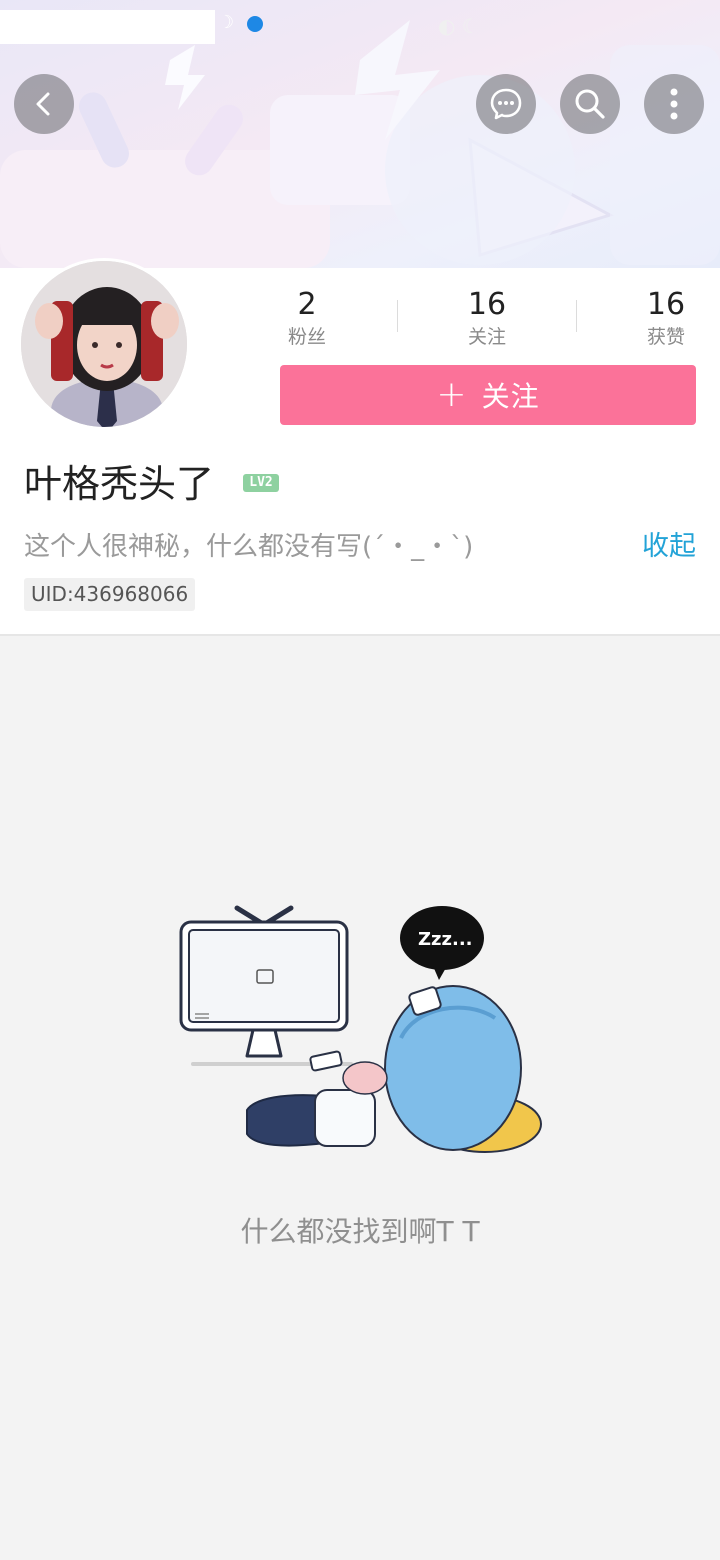  I want to click on moon-icon: ☽, so click(226, 22).